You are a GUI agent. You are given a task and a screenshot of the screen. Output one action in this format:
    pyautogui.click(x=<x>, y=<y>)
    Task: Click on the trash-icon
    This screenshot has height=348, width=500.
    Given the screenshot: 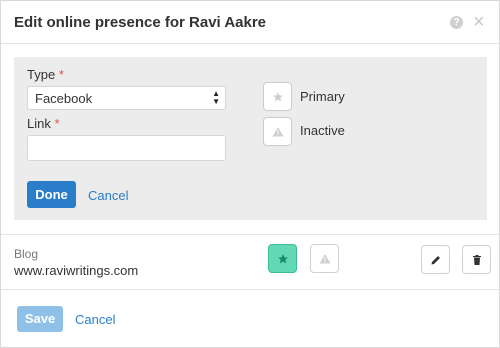 What is the action you would take?
    pyautogui.click(x=476, y=259)
    